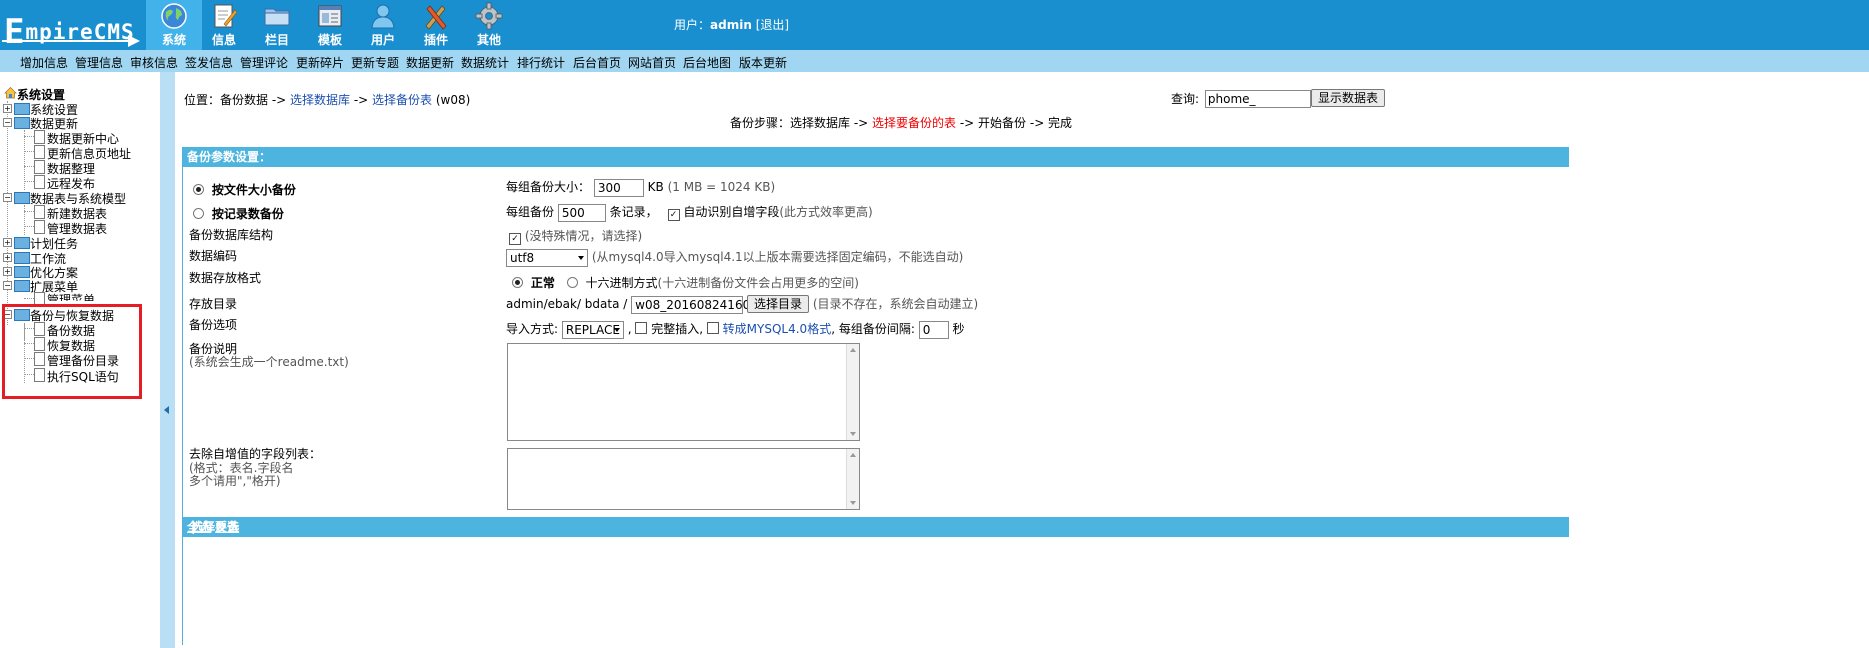  What do you see at coordinates (683, 479) in the screenshot?
I see `autoinc-fields-textarea` at bounding box center [683, 479].